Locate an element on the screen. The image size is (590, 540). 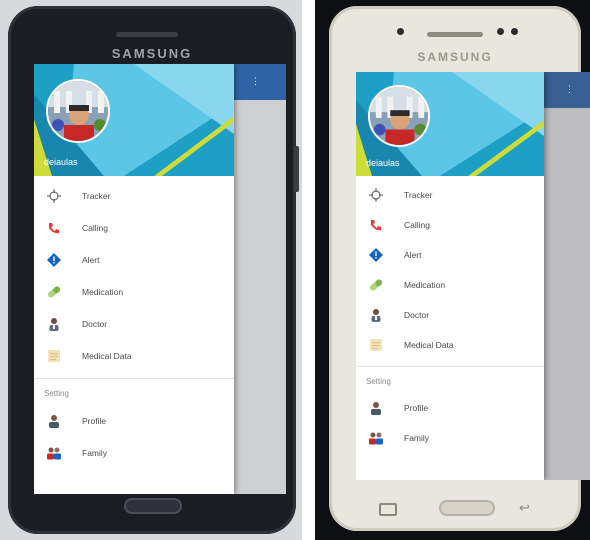
back-key-icon: ↩ is located at coordinates (524, 508).